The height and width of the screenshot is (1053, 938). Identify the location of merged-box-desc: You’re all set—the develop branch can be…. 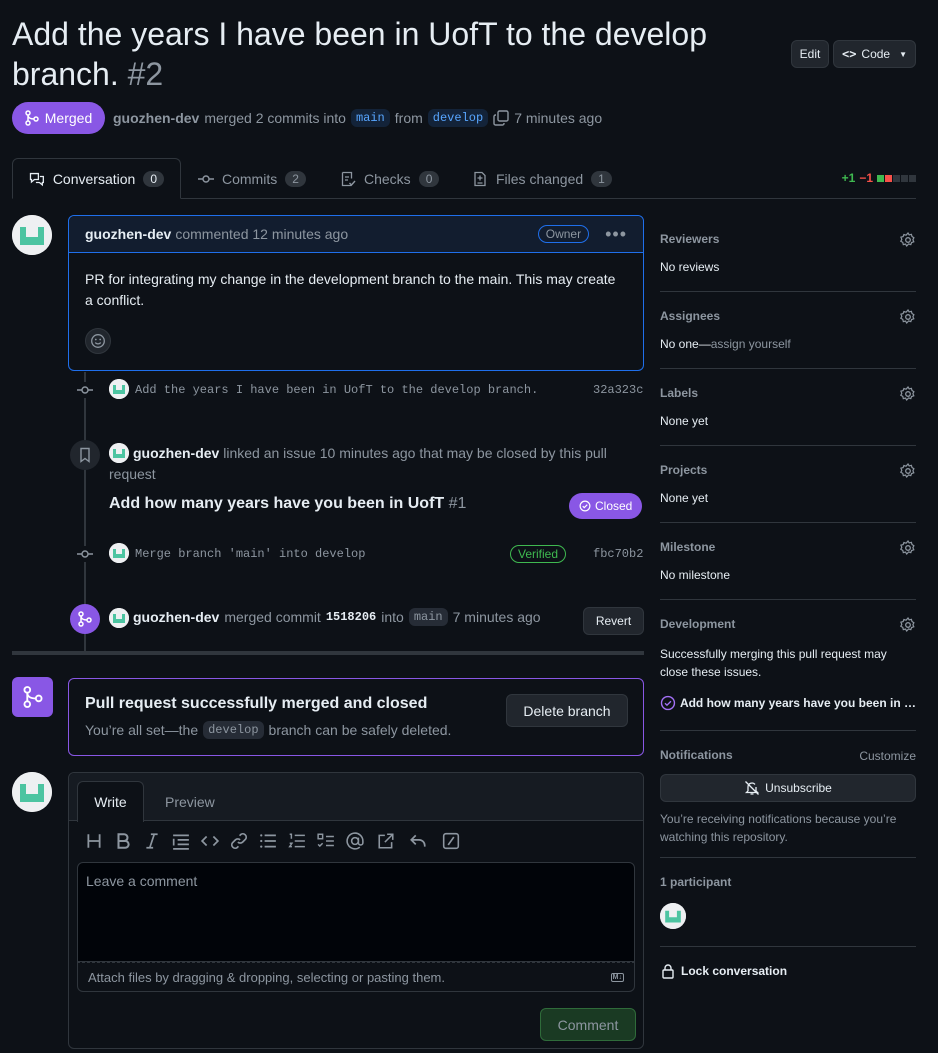
(268, 730).